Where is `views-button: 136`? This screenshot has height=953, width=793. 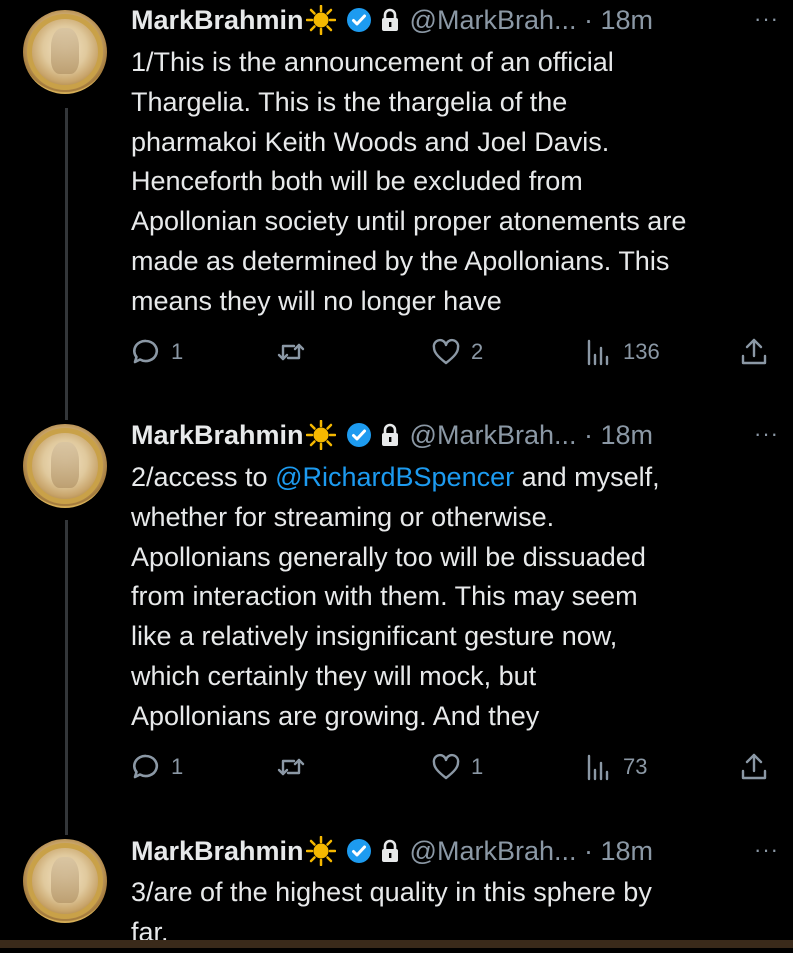 views-button: 136 is located at coordinates (621, 352).